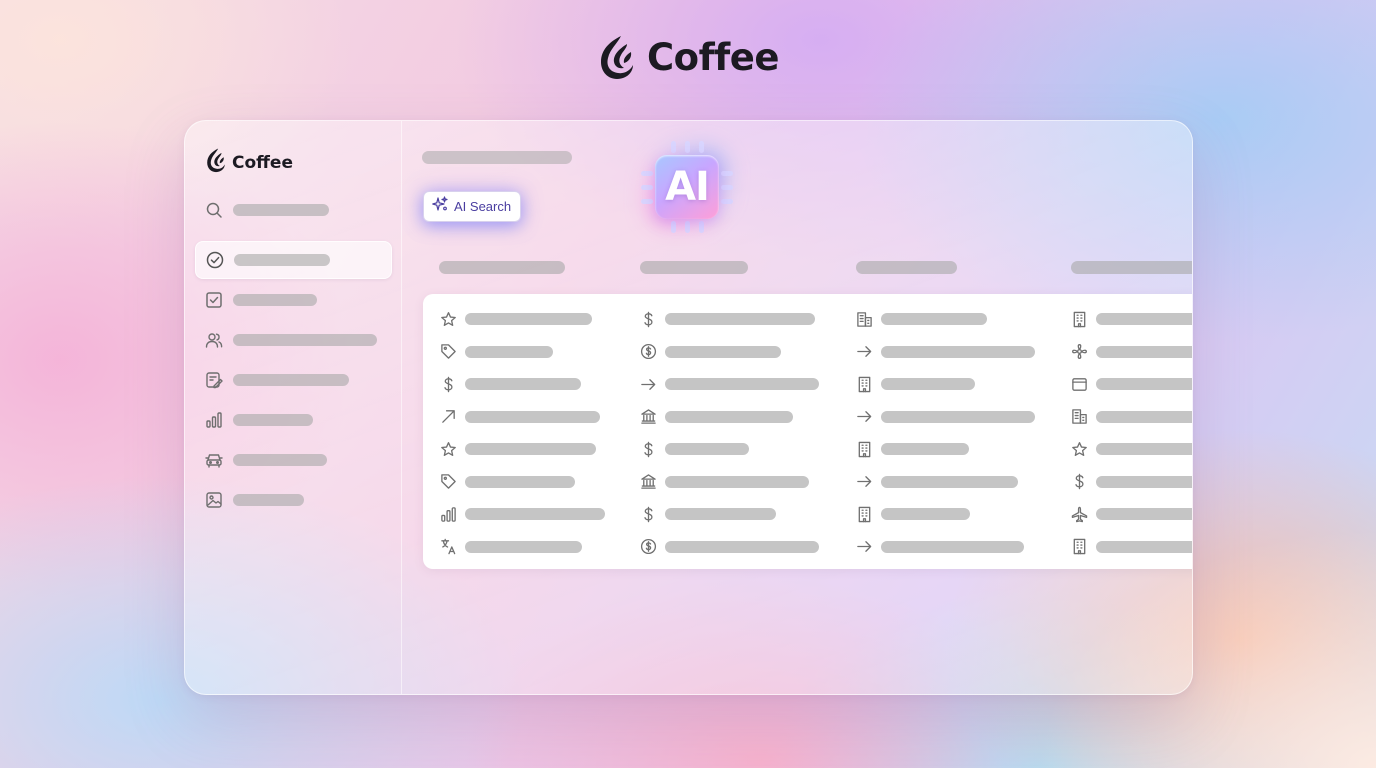 The height and width of the screenshot is (768, 1376). I want to click on ai-search-button: AI Search, so click(472, 206).